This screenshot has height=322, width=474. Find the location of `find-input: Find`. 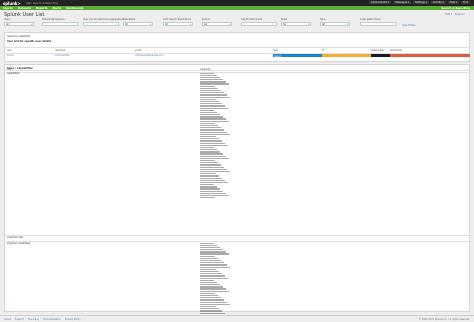

find-input: Find is located at coordinates (465, 3).